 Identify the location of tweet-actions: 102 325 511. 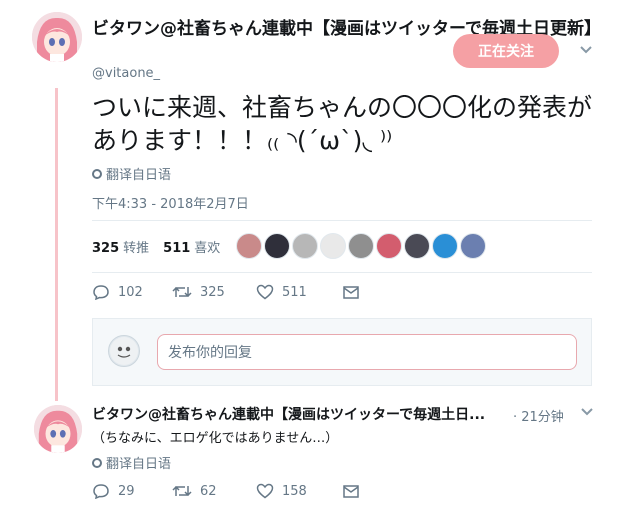
(226, 292).